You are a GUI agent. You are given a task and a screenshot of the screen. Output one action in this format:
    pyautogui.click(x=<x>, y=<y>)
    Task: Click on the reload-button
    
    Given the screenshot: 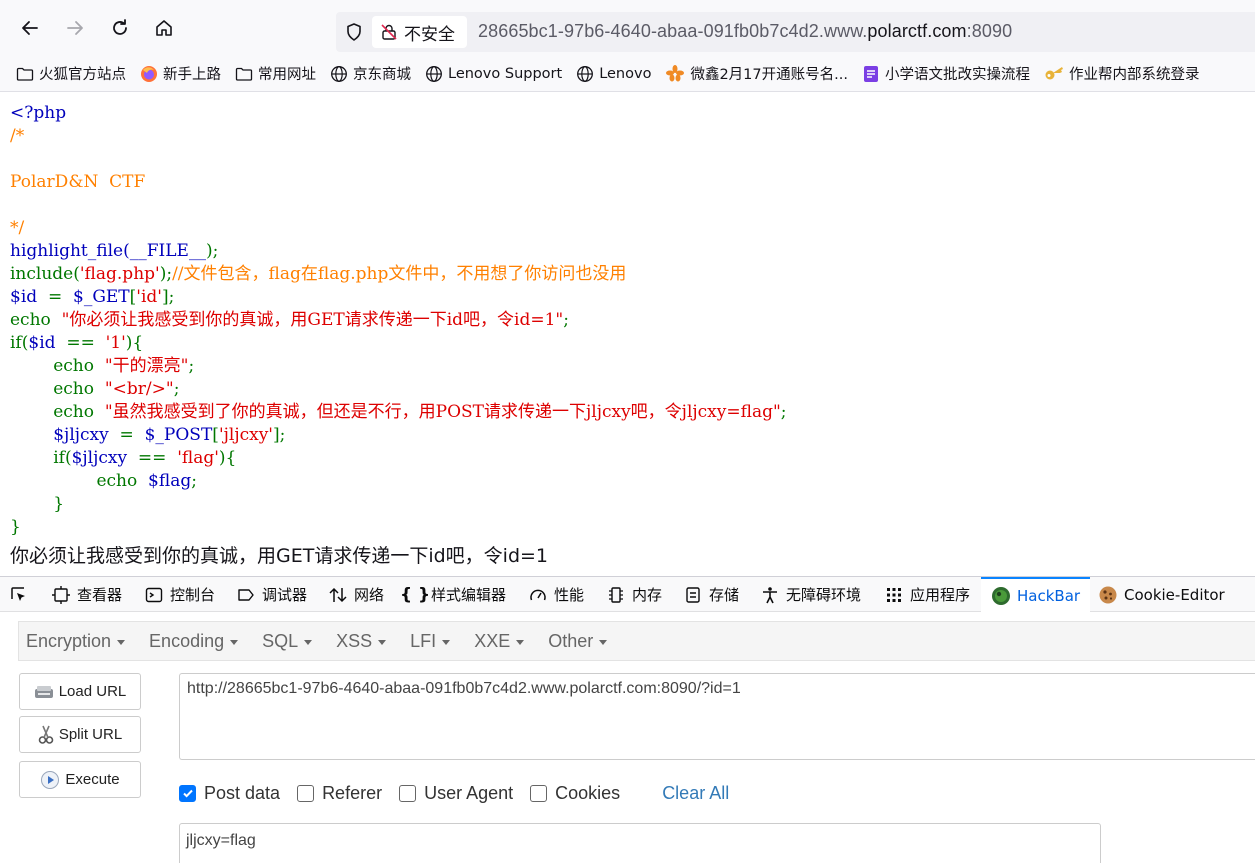 What is the action you would take?
    pyautogui.click(x=120, y=28)
    